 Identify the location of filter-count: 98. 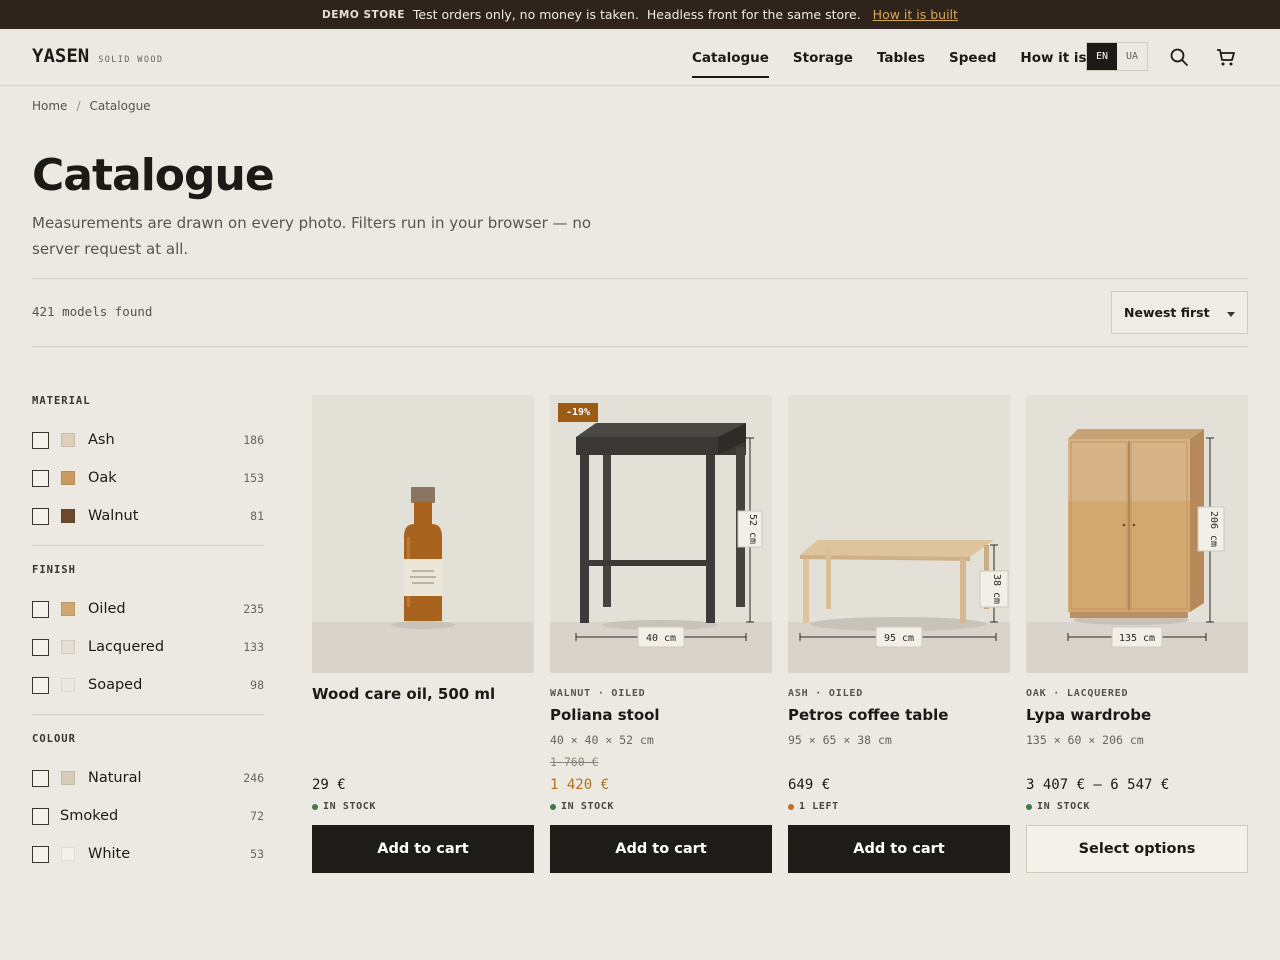
(257, 685).